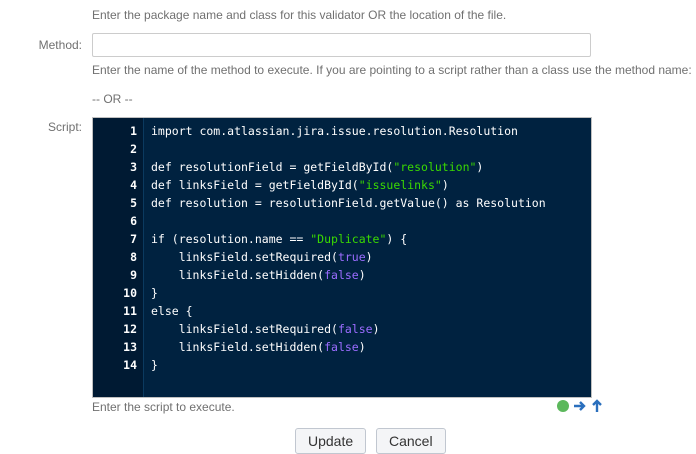 The width and height of the screenshot is (696, 454). What do you see at coordinates (130, 347) in the screenshot?
I see `line-number: 13` at bounding box center [130, 347].